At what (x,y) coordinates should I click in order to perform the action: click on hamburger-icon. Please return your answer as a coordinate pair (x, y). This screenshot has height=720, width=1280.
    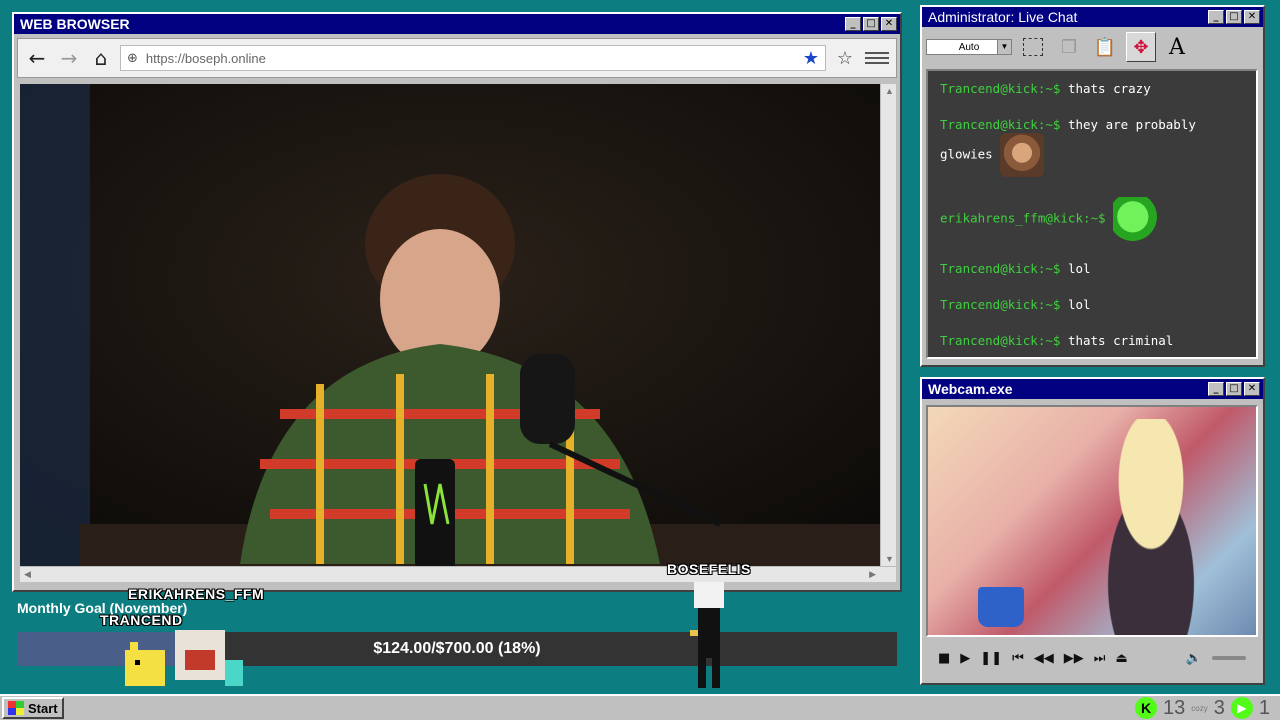
    Looking at the image, I should click on (877, 58).